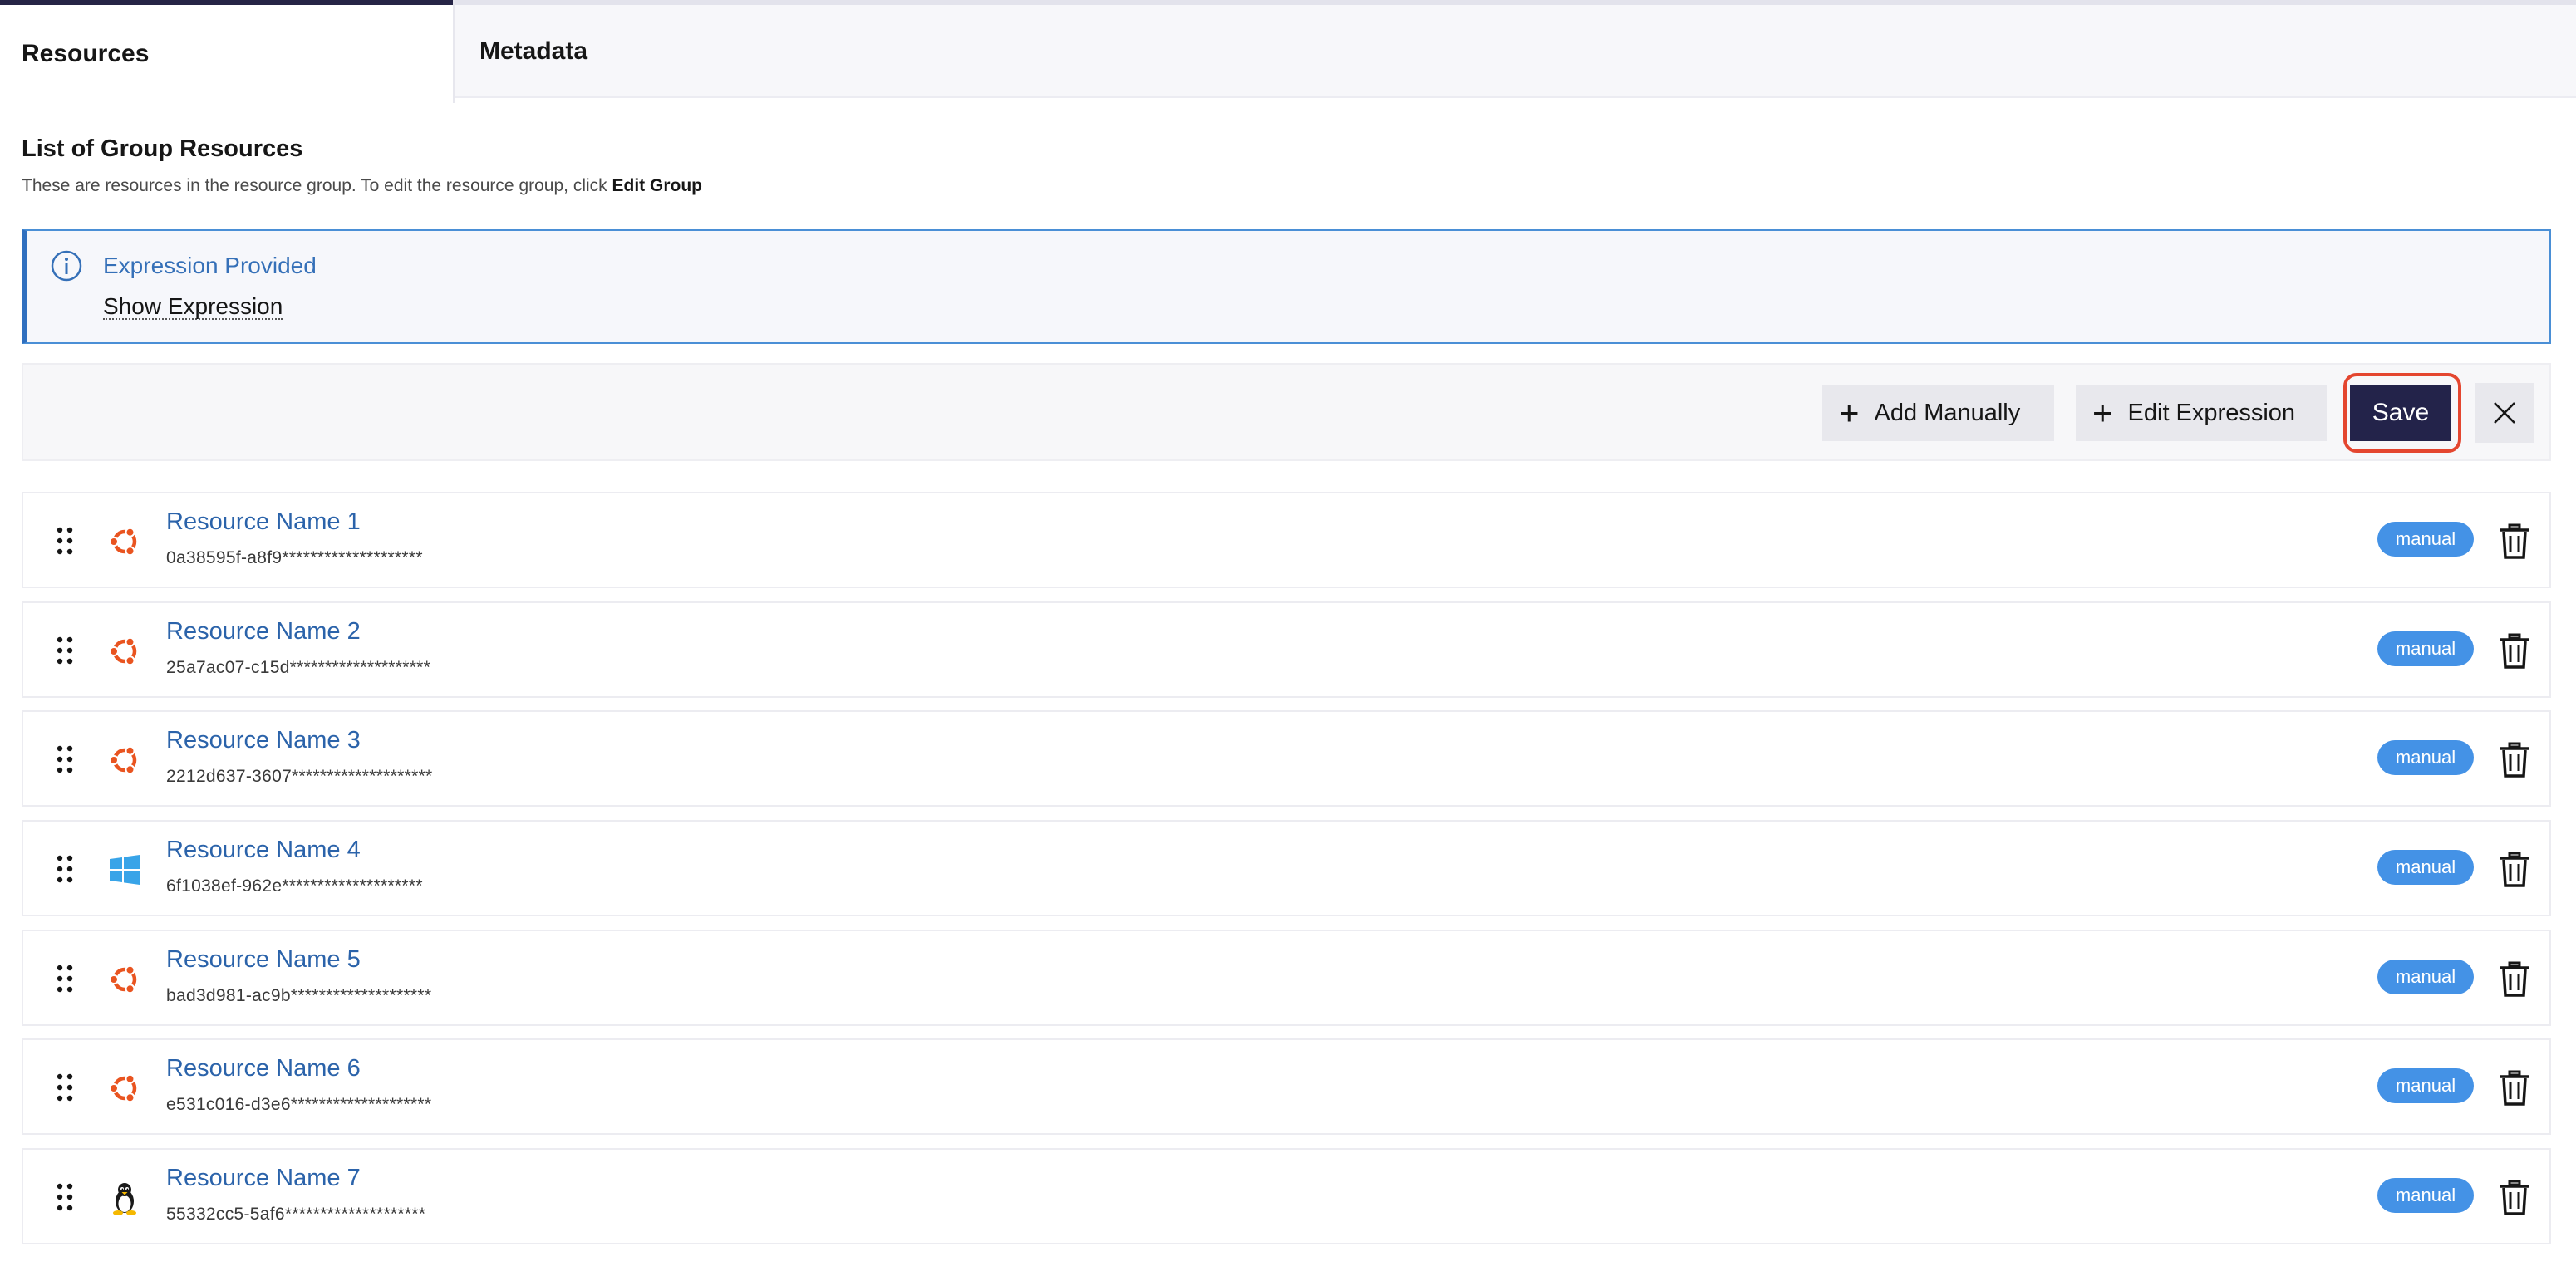 The width and height of the screenshot is (2576, 1286). What do you see at coordinates (1947, 412) in the screenshot?
I see `add-manually-label: Add Manually` at bounding box center [1947, 412].